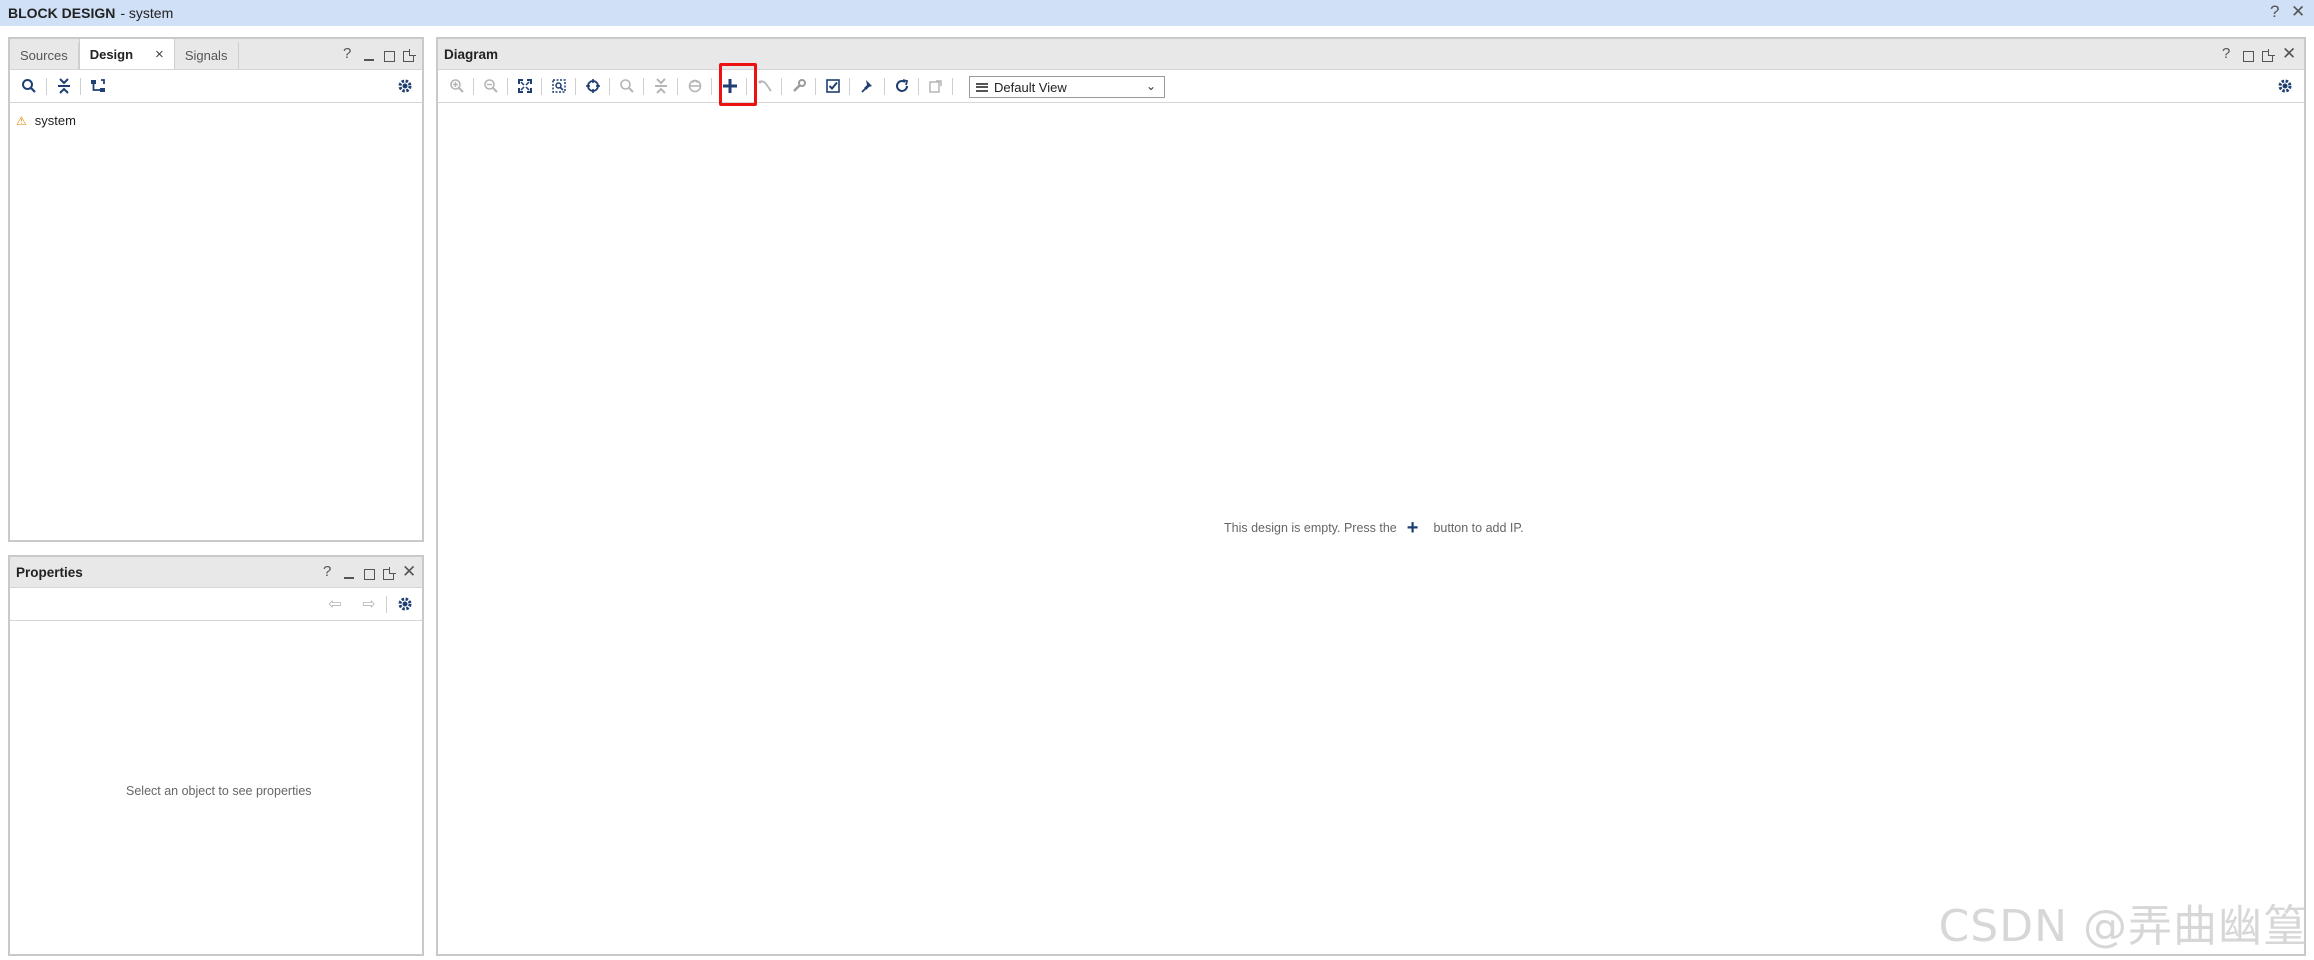  I want to click on tab-label: Sources, so click(44, 55).